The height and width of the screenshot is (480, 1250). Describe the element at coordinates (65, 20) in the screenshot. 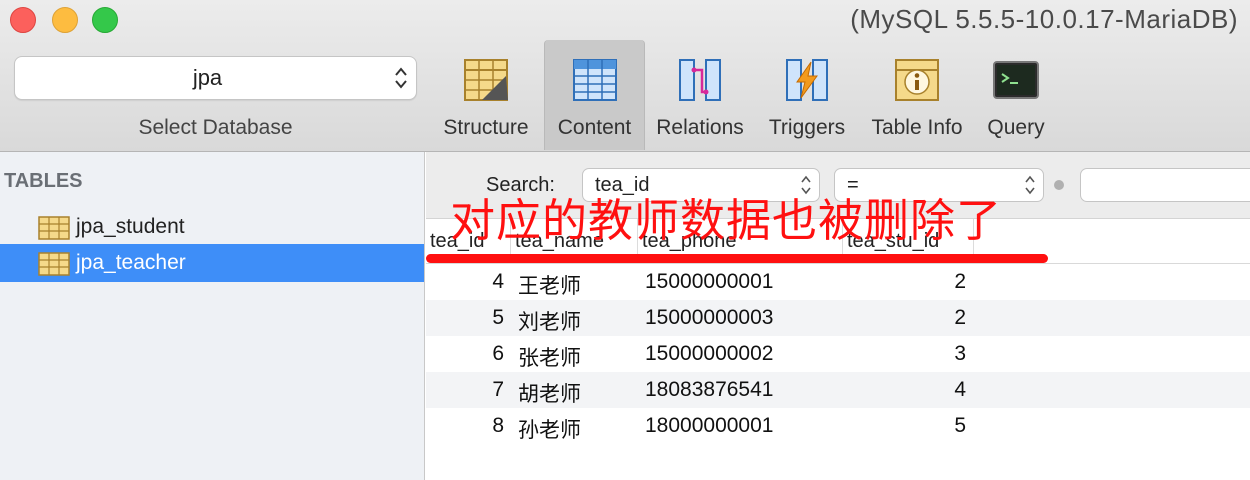

I see `minimize-window-button` at that location.